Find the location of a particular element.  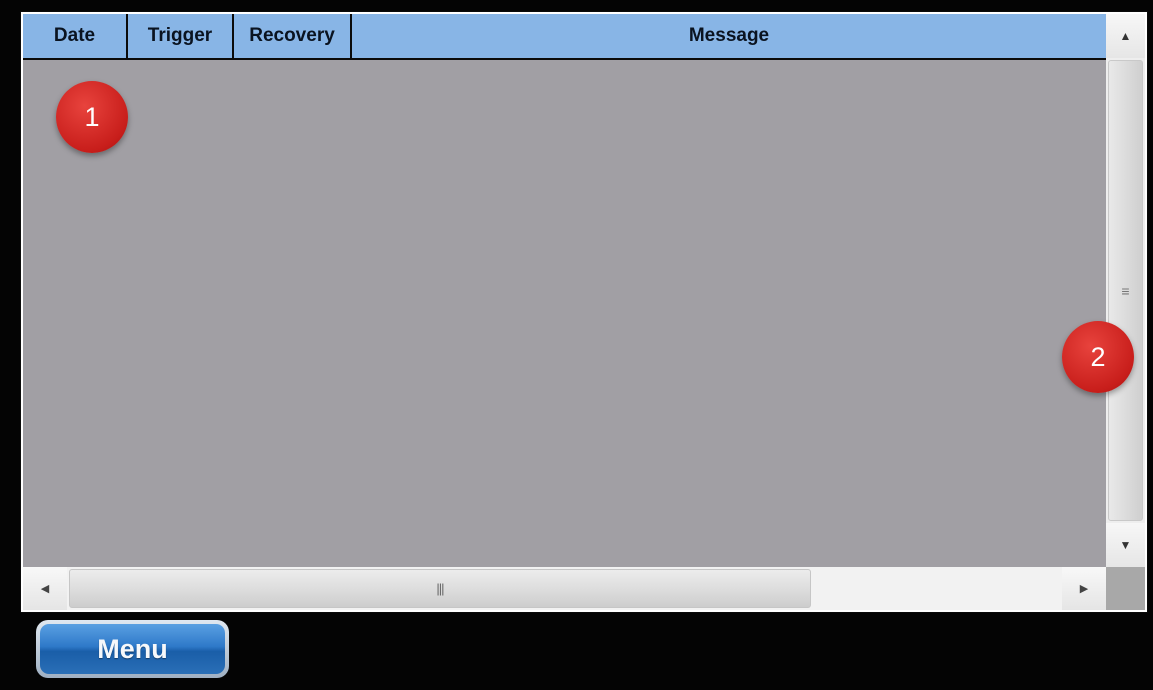

scroll-right-button: ▶ is located at coordinates (1084, 588).